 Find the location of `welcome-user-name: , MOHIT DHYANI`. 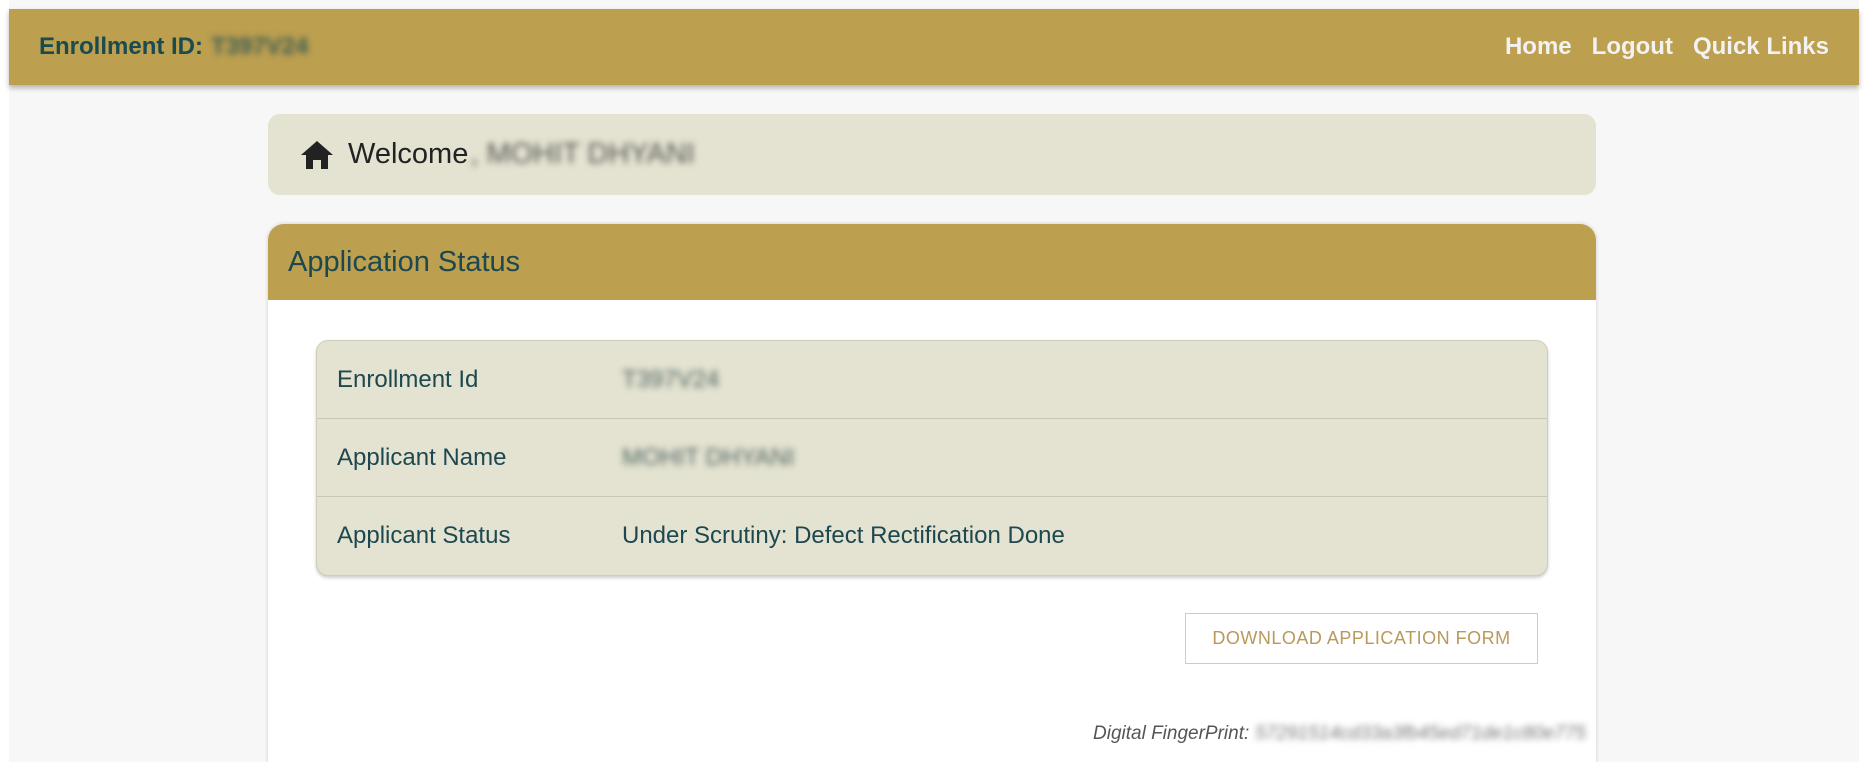

welcome-user-name: , MOHIT DHYANI is located at coordinates (582, 154).